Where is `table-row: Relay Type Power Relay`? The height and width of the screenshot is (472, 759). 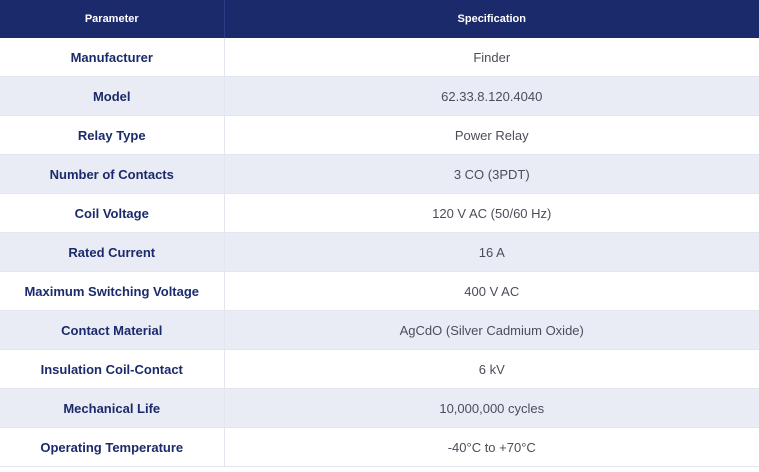
table-row: Relay Type Power Relay is located at coordinates (379, 135).